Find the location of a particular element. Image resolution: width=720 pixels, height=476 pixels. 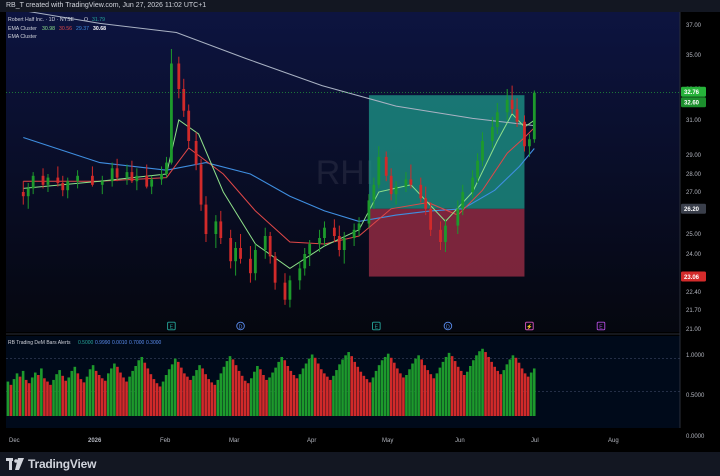

entry-price-badge: 26.20 is located at coordinates (693, 208).